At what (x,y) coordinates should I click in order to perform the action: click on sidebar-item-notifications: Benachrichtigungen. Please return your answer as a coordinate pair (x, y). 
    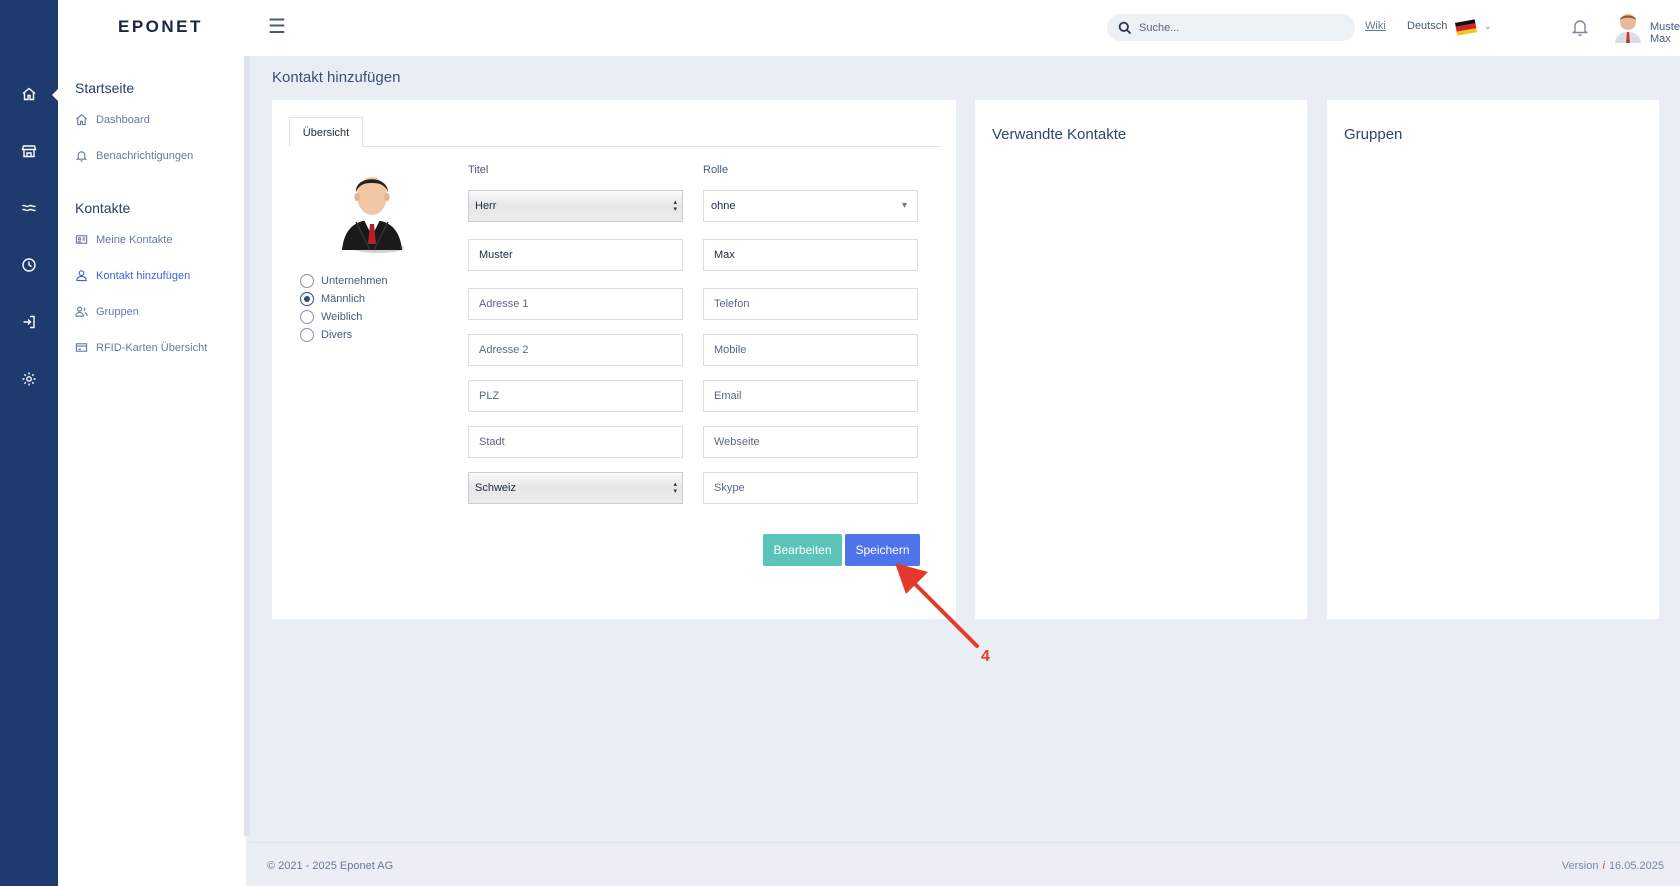
    Looking at the image, I should click on (134, 156).